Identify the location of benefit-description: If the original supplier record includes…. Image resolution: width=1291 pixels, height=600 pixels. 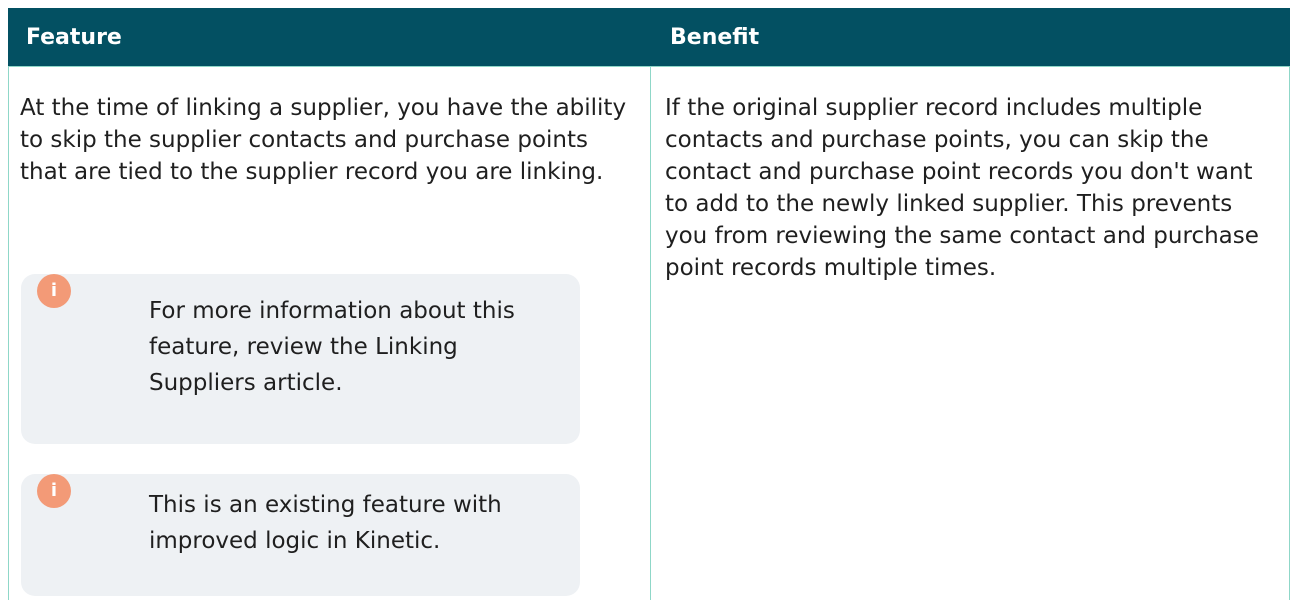
(962, 188).